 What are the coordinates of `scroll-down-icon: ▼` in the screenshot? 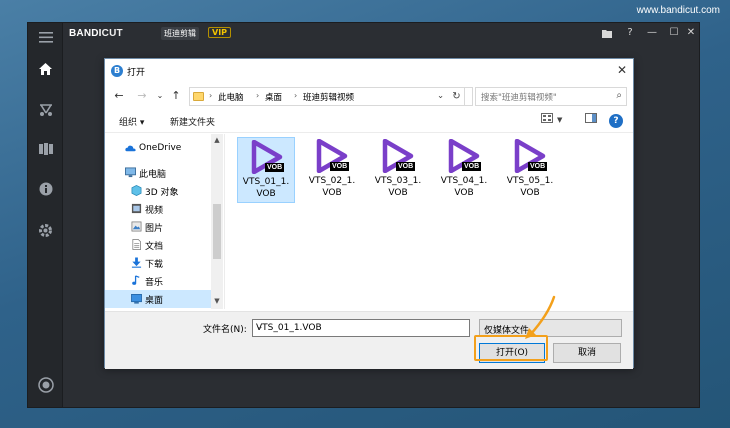 It's located at (217, 302).